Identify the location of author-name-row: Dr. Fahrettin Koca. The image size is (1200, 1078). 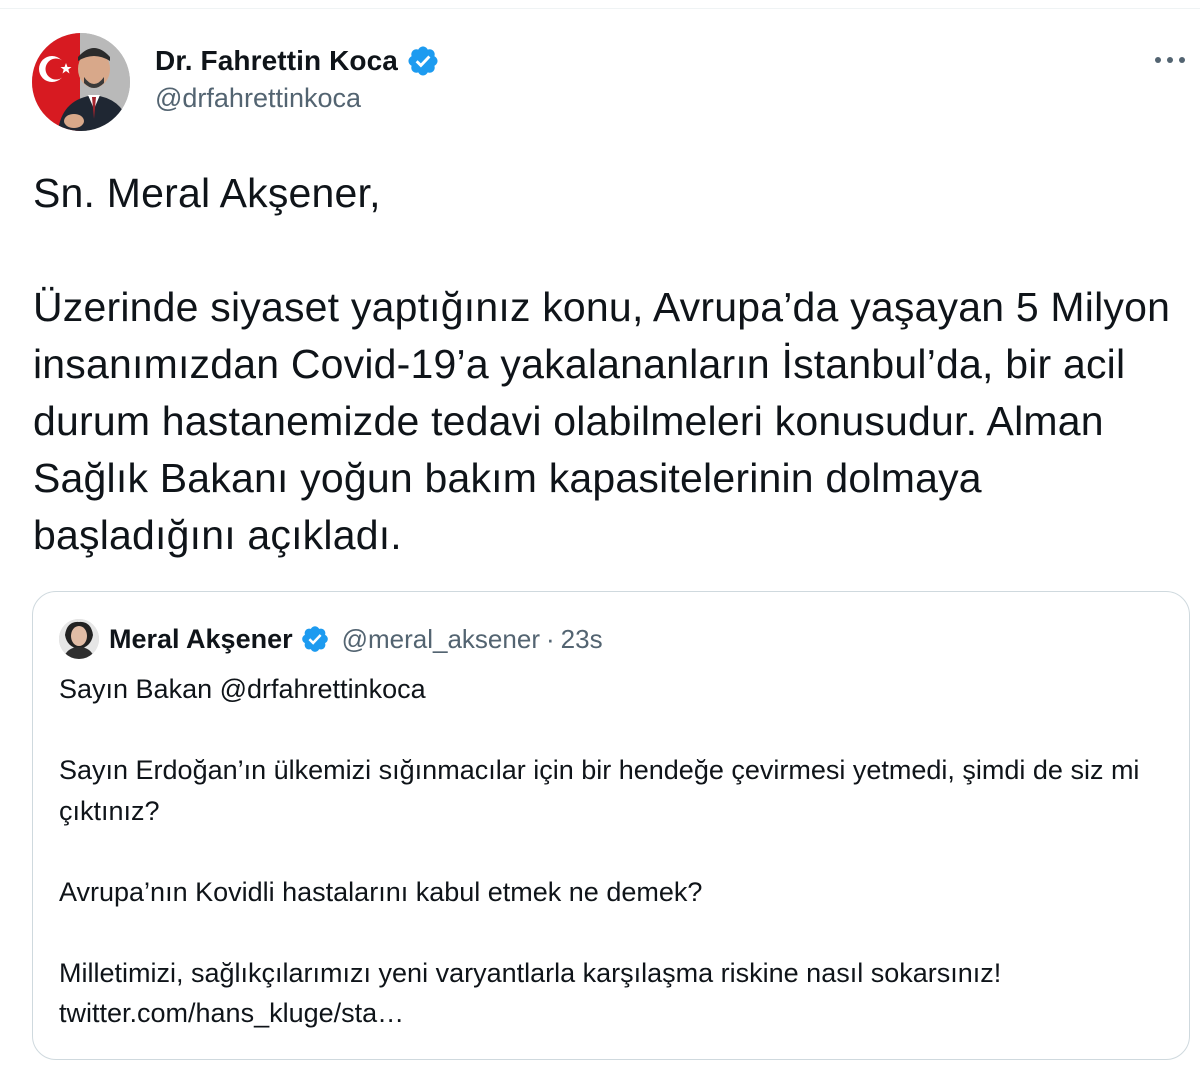
(297, 61).